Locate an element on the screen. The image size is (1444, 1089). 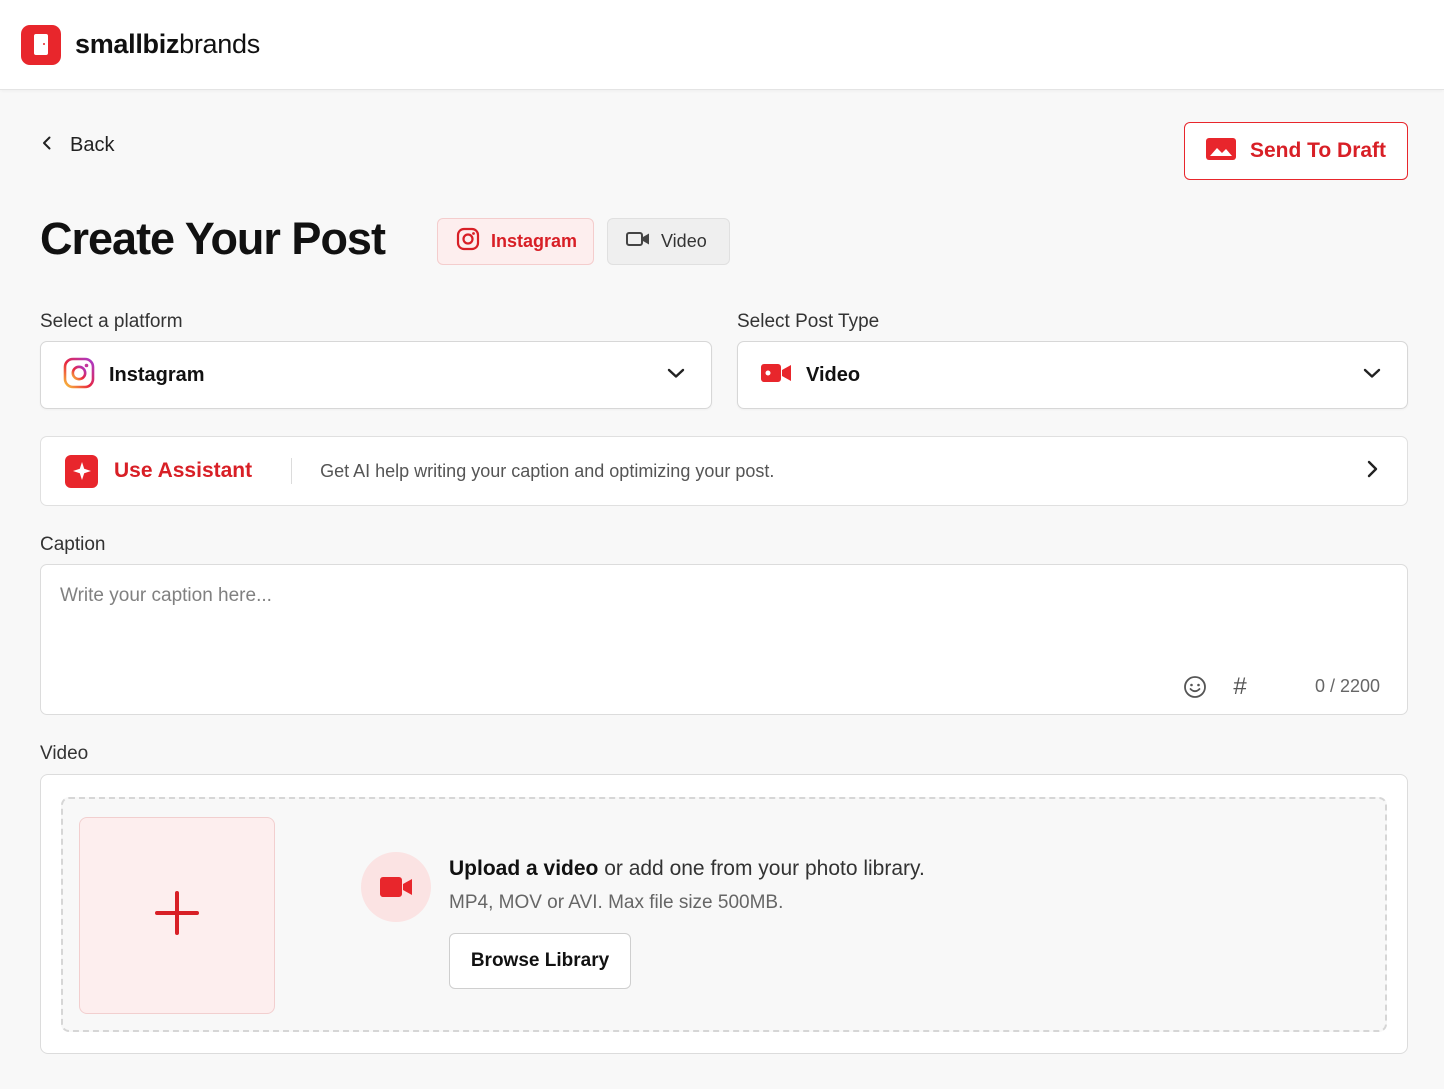
caption-box: # 0 / 2200 is located at coordinates (724, 639).